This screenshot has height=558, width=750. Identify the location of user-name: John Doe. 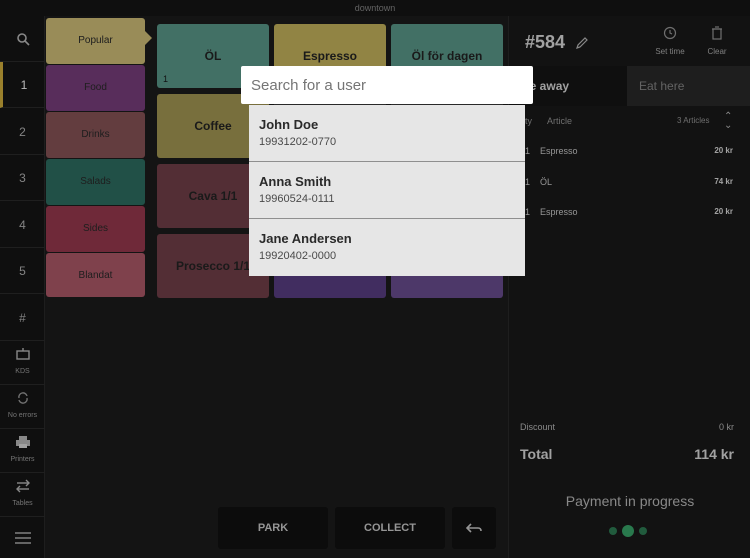
(289, 124).